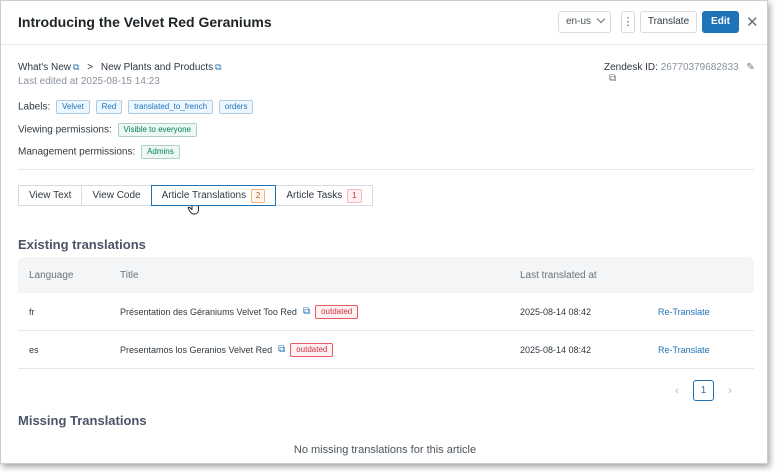  Describe the element at coordinates (354, 196) in the screenshot. I see `tasks-count-badge: 1` at that location.